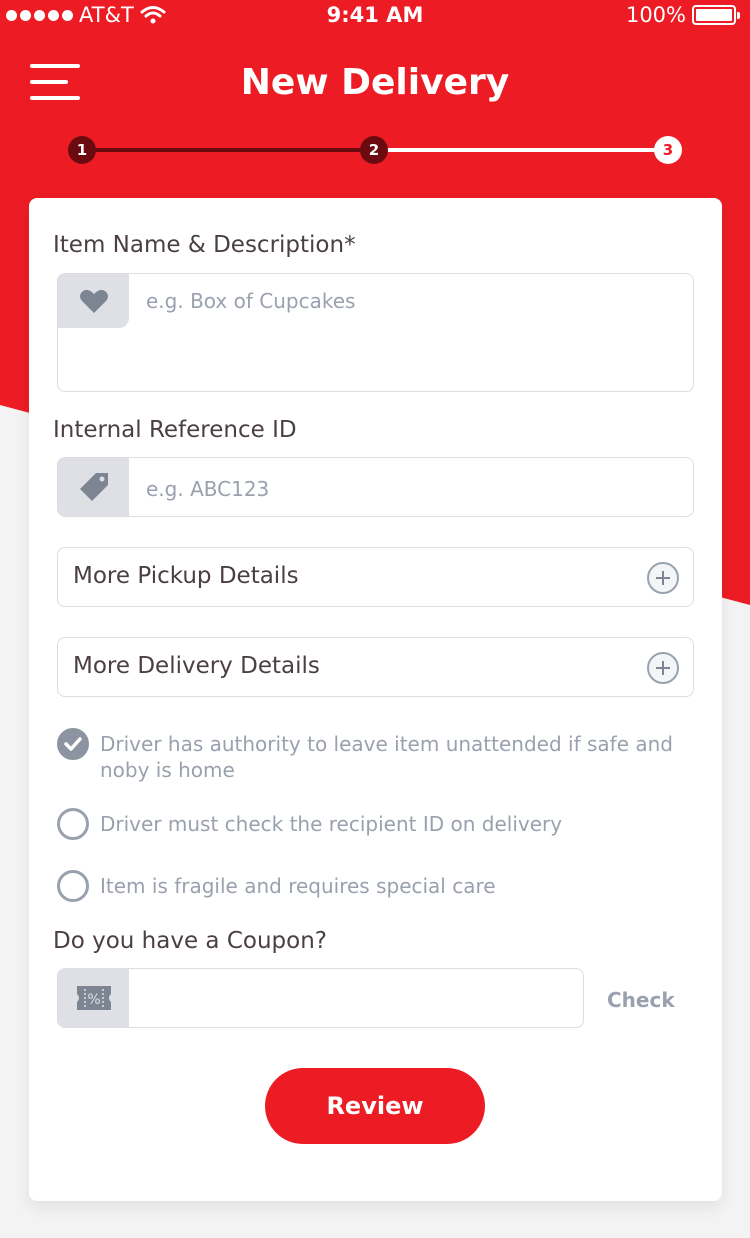 The height and width of the screenshot is (1238, 750). What do you see at coordinates (375, 1106) in the screenshot?
I see `review-button: Review` at bounding box center [375, 1106].